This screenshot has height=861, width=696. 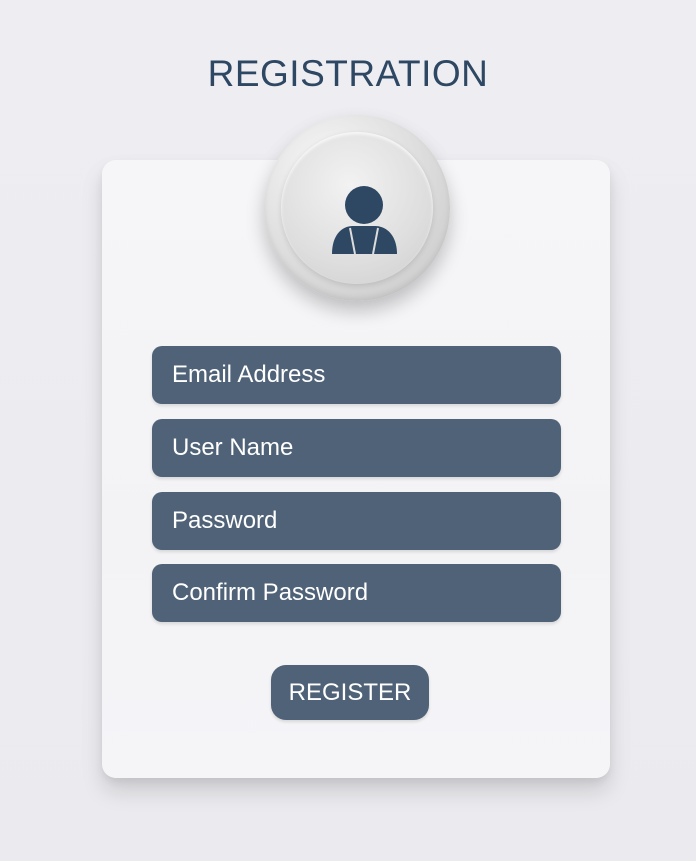 What do you see at coordinates (364, 220) in the screenshot?
I see `user-icon` at bounding box center [364, 220].